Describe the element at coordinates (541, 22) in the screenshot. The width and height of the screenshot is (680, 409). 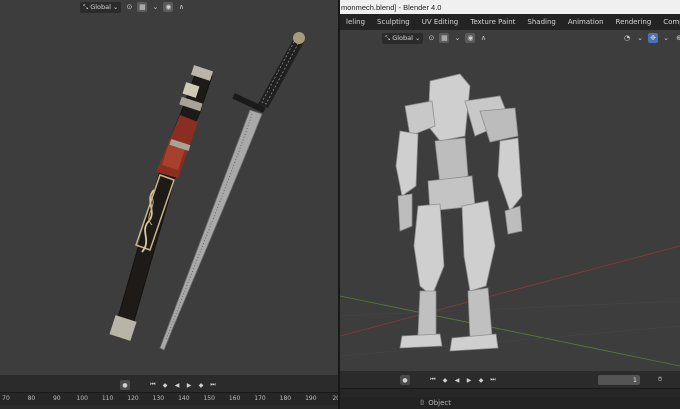
I see `workspace-tab: Shading` at that location.